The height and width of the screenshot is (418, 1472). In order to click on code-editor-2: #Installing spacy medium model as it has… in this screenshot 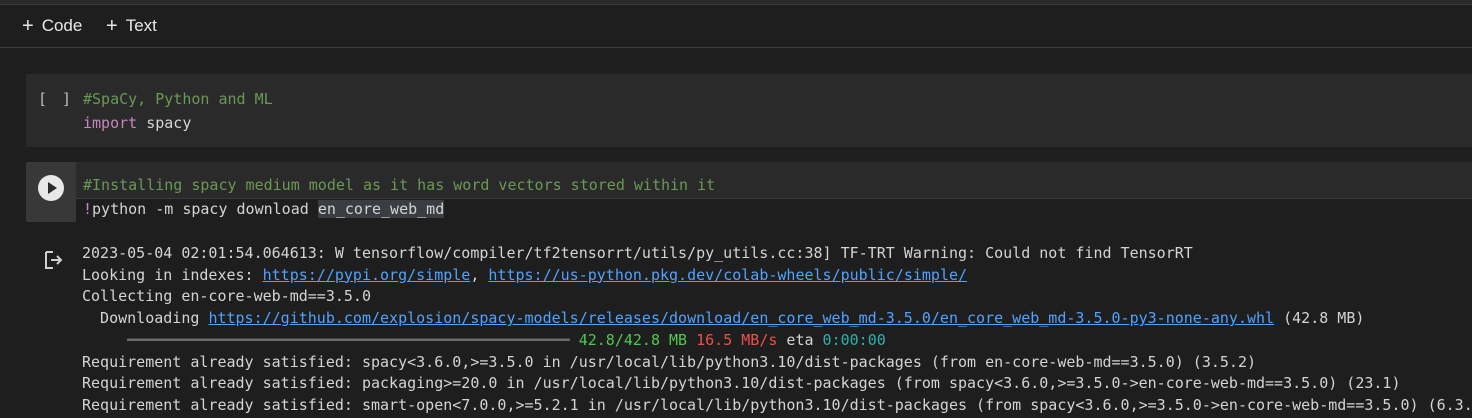, I will do `click(774, 192)`.